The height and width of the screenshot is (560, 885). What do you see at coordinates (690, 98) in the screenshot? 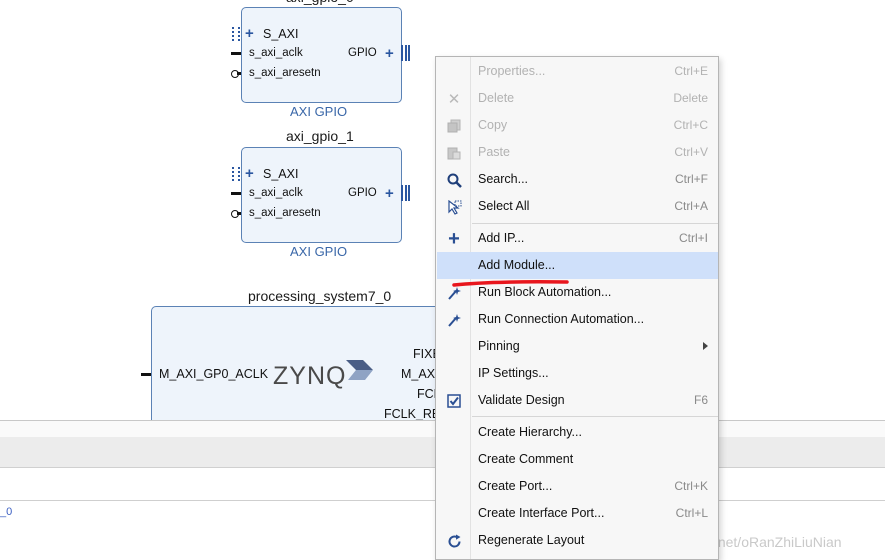
I see `menu-item-shortcut: Delete` at bounding box center [690, 98].